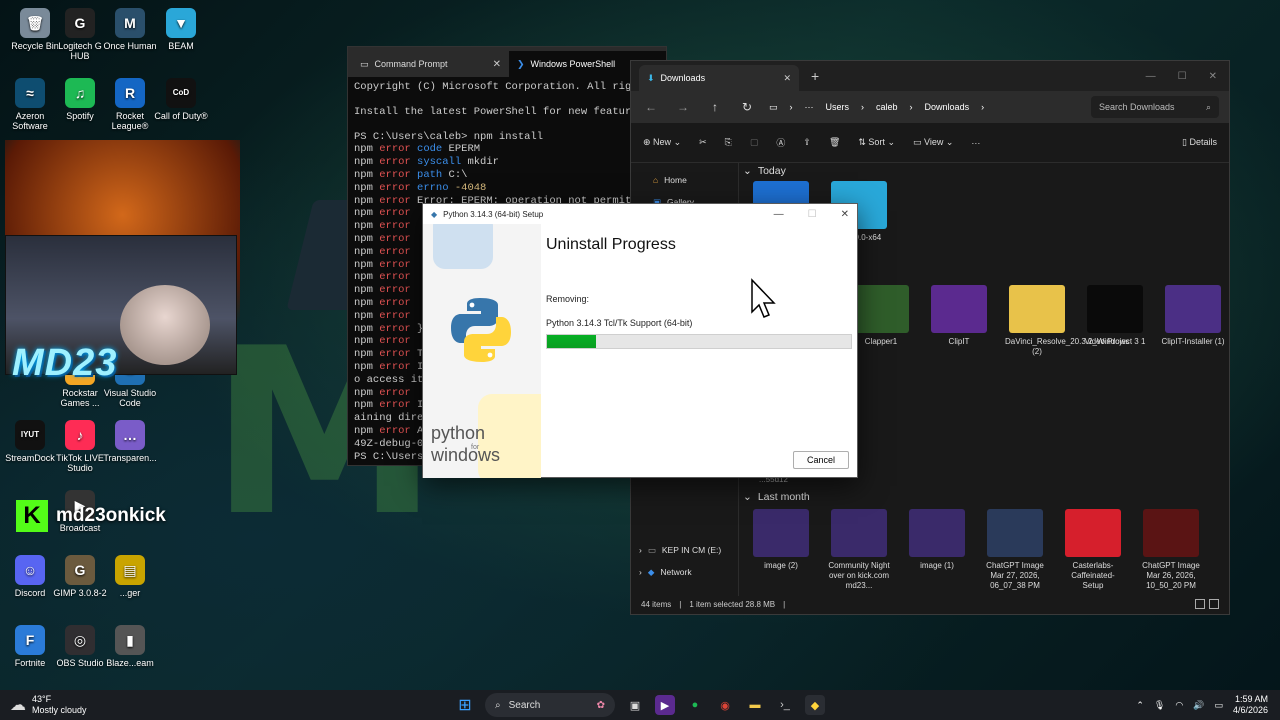 This screenshot has height=720, width=1280. What do you see at coordinates (881, 321) in the screenshot?
I see `file-item: Clapper1` at bounding box center [881, 321].